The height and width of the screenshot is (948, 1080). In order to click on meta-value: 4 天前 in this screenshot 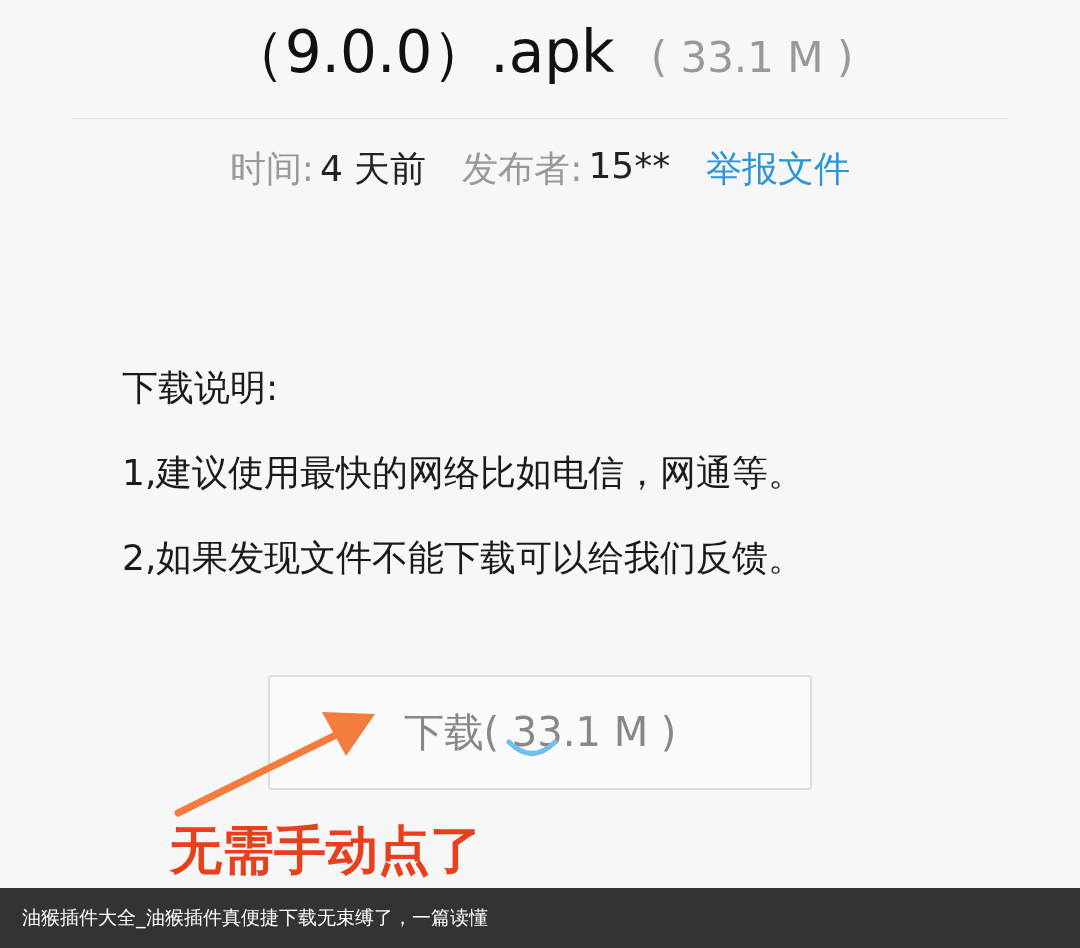, I will do `click(373, 169)`.